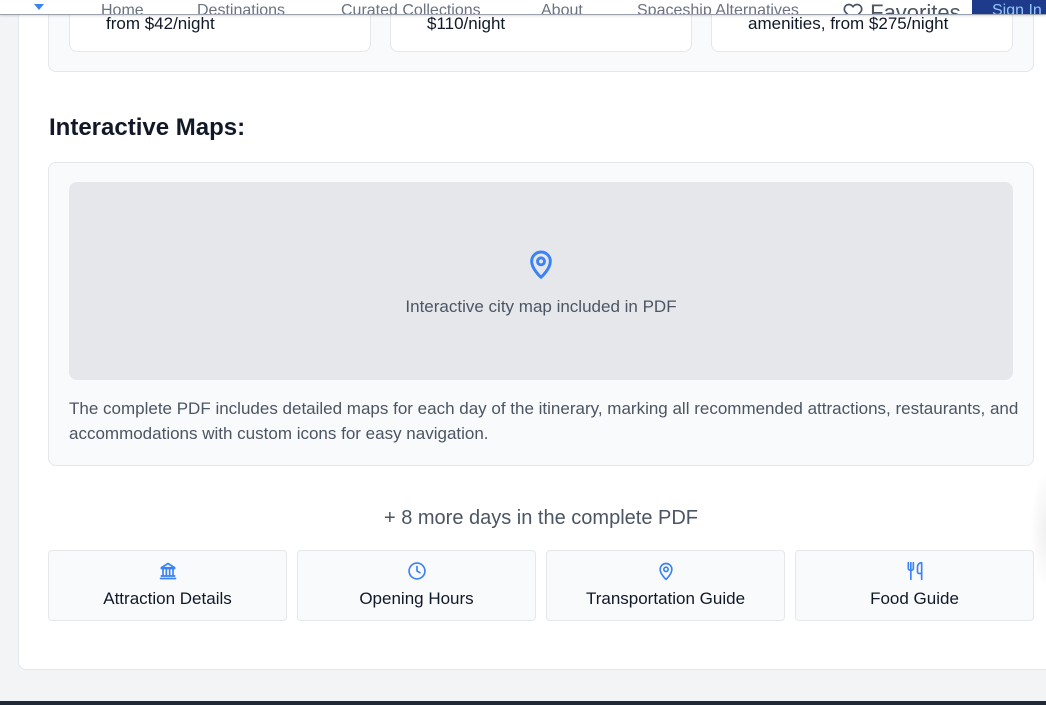  Describe the element at coordinates (147, 127) in the screenshot. I see `maps-section-title: Interactive Maps:` at that location.